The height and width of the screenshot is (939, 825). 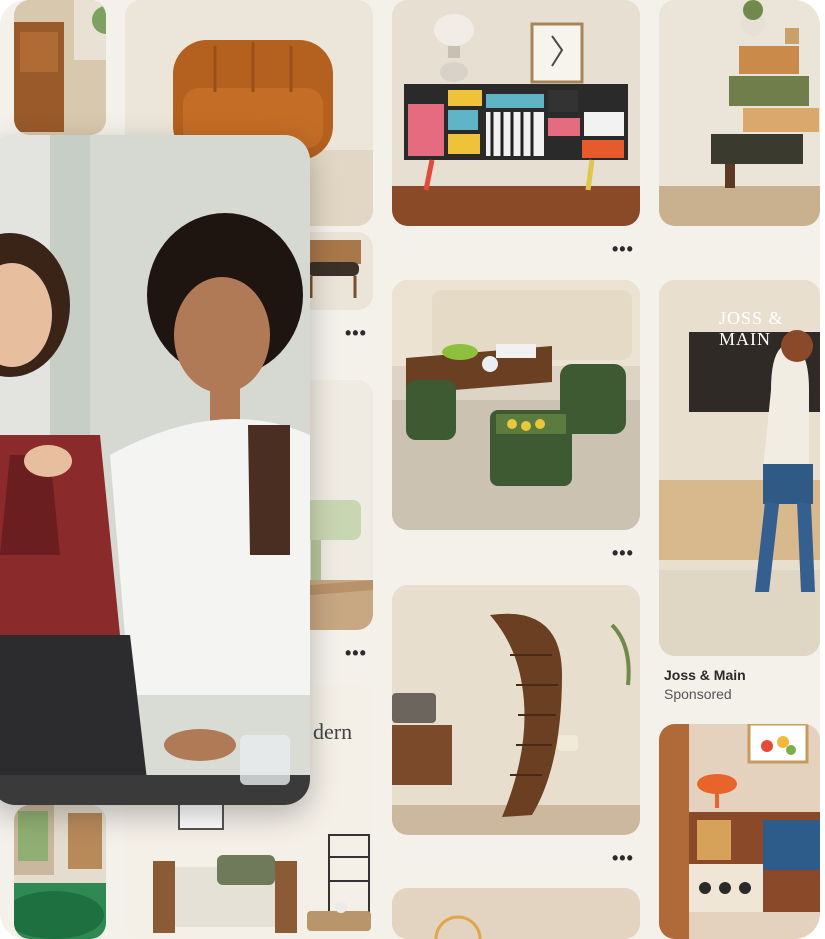 What do you see at coordinates (516, 405) in the screenshot?
I see `pin-coffee-table-ottomans` at bounding box center [516, 405].